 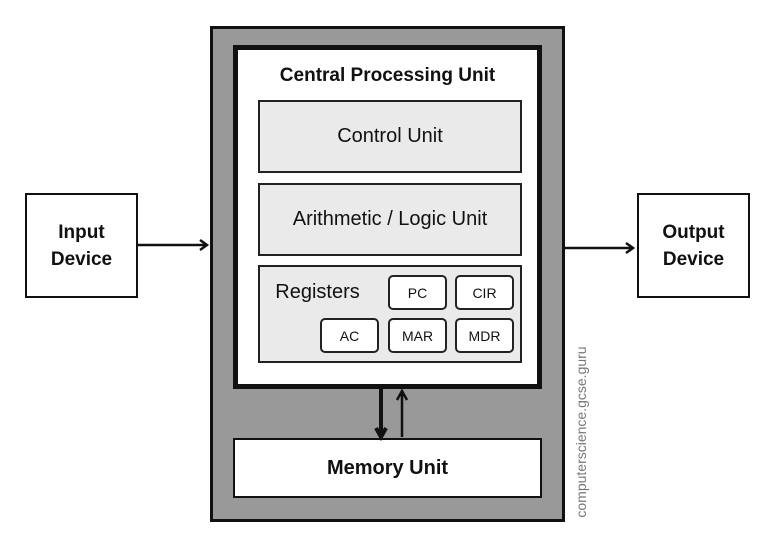 I want to click on input-arrow, so click(x=174, y=245).